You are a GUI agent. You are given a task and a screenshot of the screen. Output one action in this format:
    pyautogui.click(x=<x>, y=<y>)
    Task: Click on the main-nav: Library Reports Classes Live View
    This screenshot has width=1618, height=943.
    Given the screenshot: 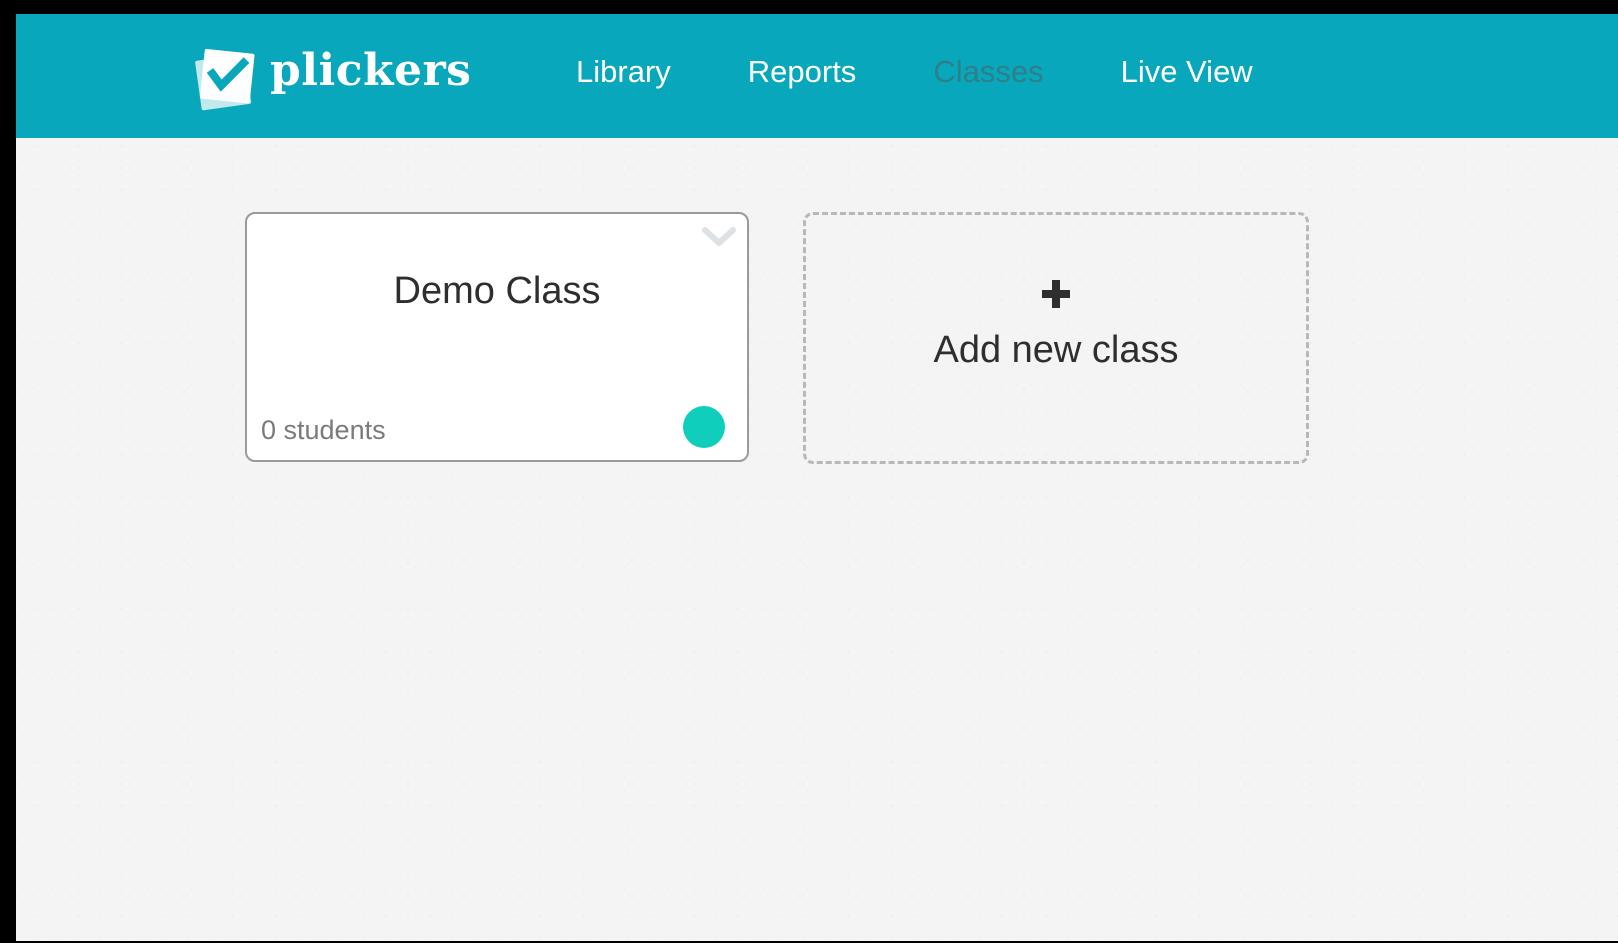 What is the action you would take?
    pyautogui.click(x=953, y=72)
    